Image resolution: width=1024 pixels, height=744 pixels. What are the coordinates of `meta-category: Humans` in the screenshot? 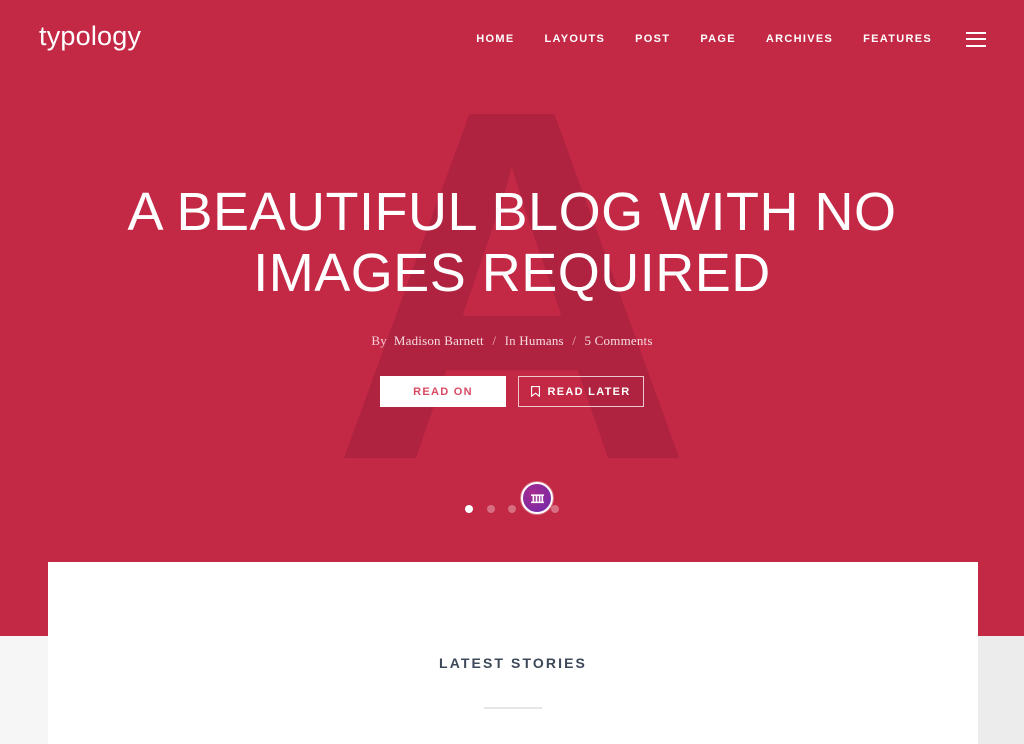 It's located at (541, 340).